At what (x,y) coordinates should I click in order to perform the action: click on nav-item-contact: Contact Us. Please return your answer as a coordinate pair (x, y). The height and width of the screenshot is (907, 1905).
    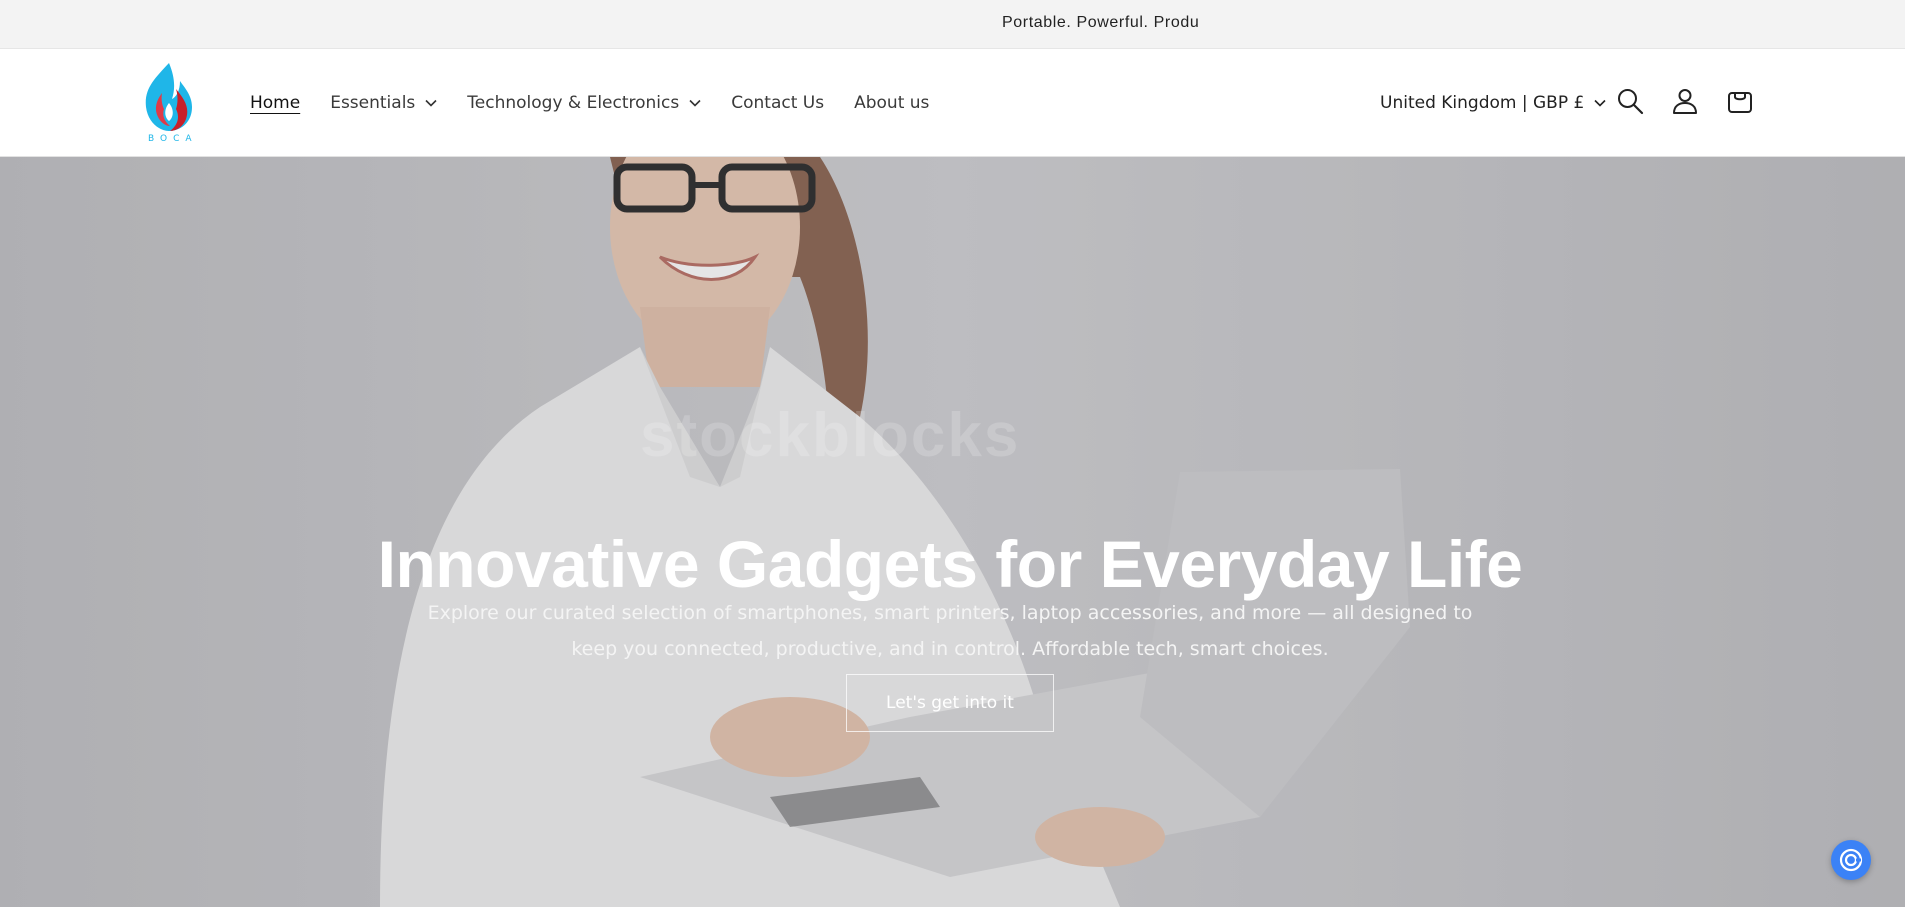
    Looking at the image, I should click on (777, 103).